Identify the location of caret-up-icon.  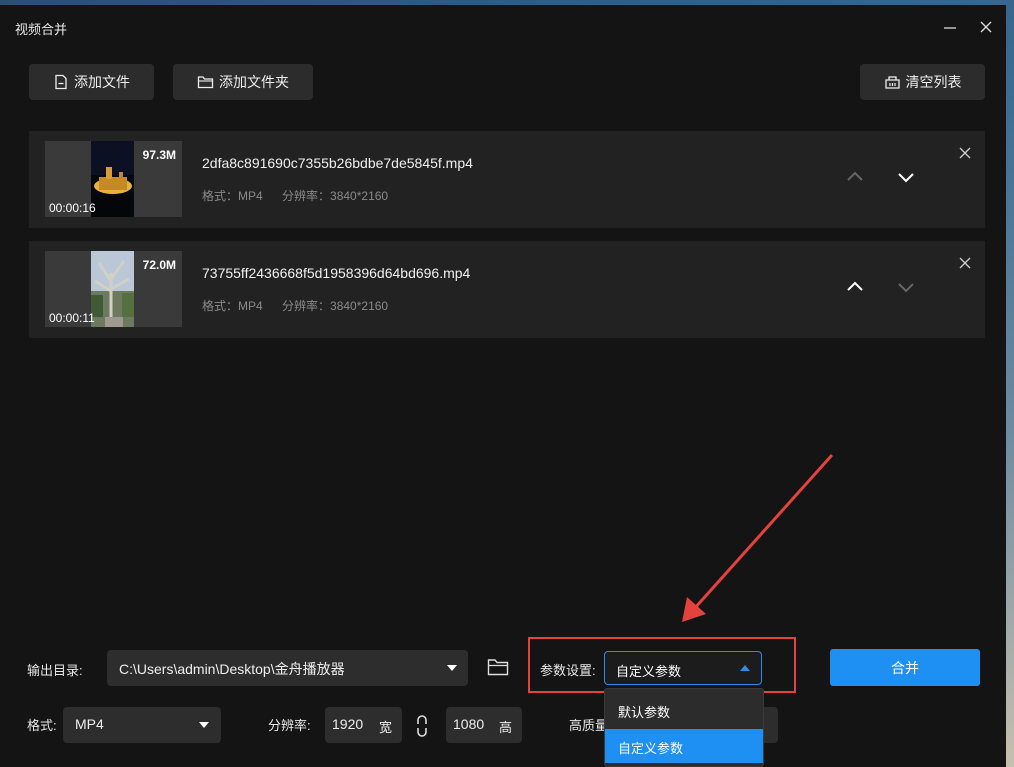
(745, 668).